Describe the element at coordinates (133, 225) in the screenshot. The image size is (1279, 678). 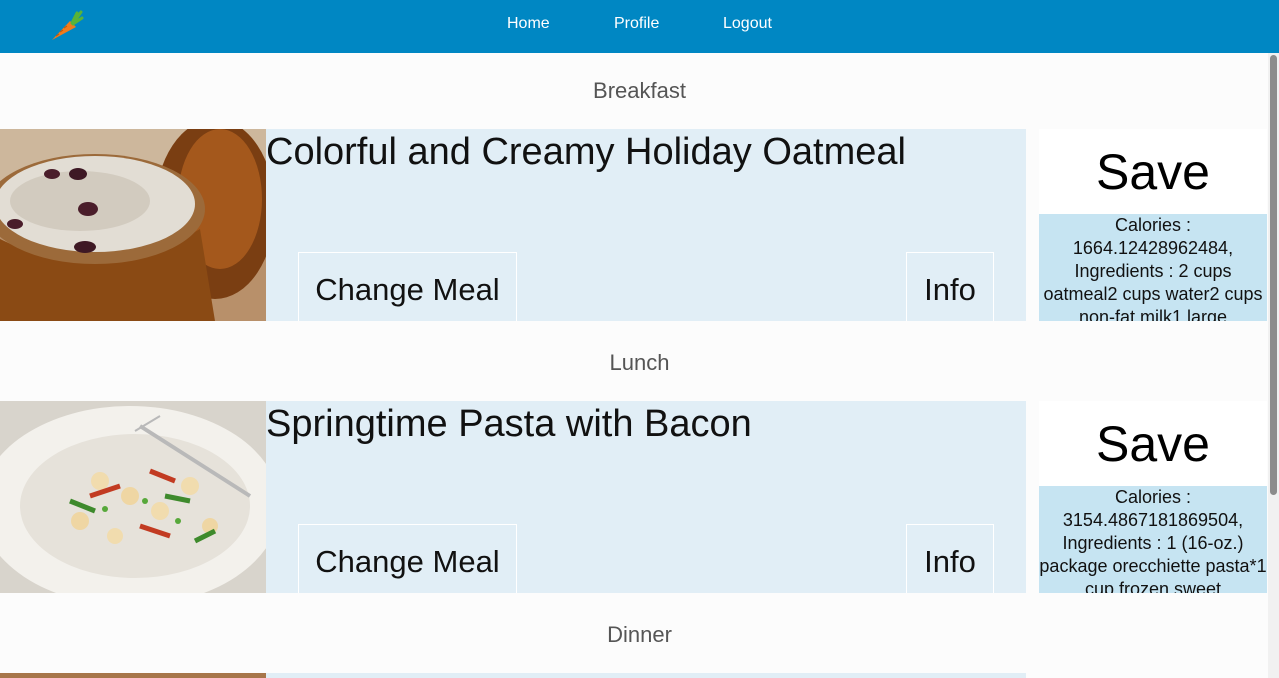
I see `meal-photo-oatmeal` at that location.